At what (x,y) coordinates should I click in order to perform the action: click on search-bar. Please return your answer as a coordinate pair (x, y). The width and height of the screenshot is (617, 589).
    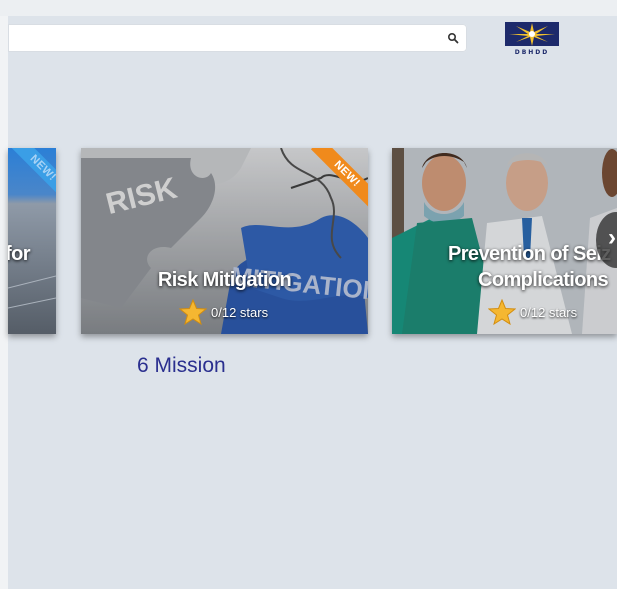
    Looking at the image, I should click on (237, 38).